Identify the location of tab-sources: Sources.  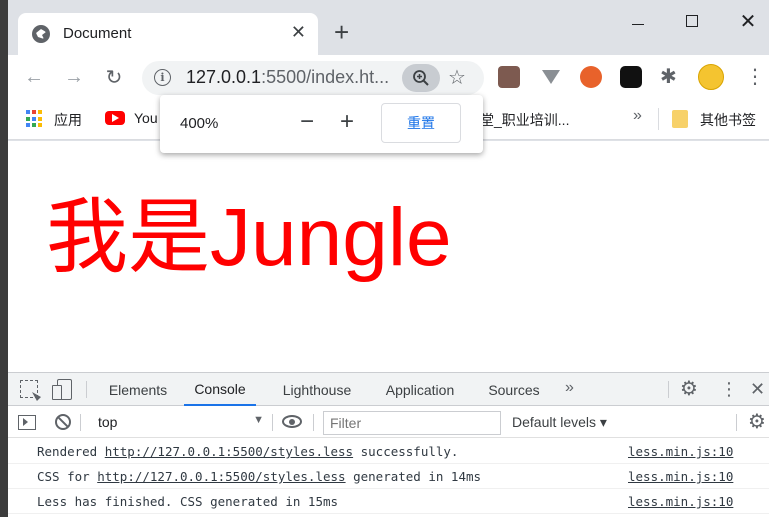
(514, 389).